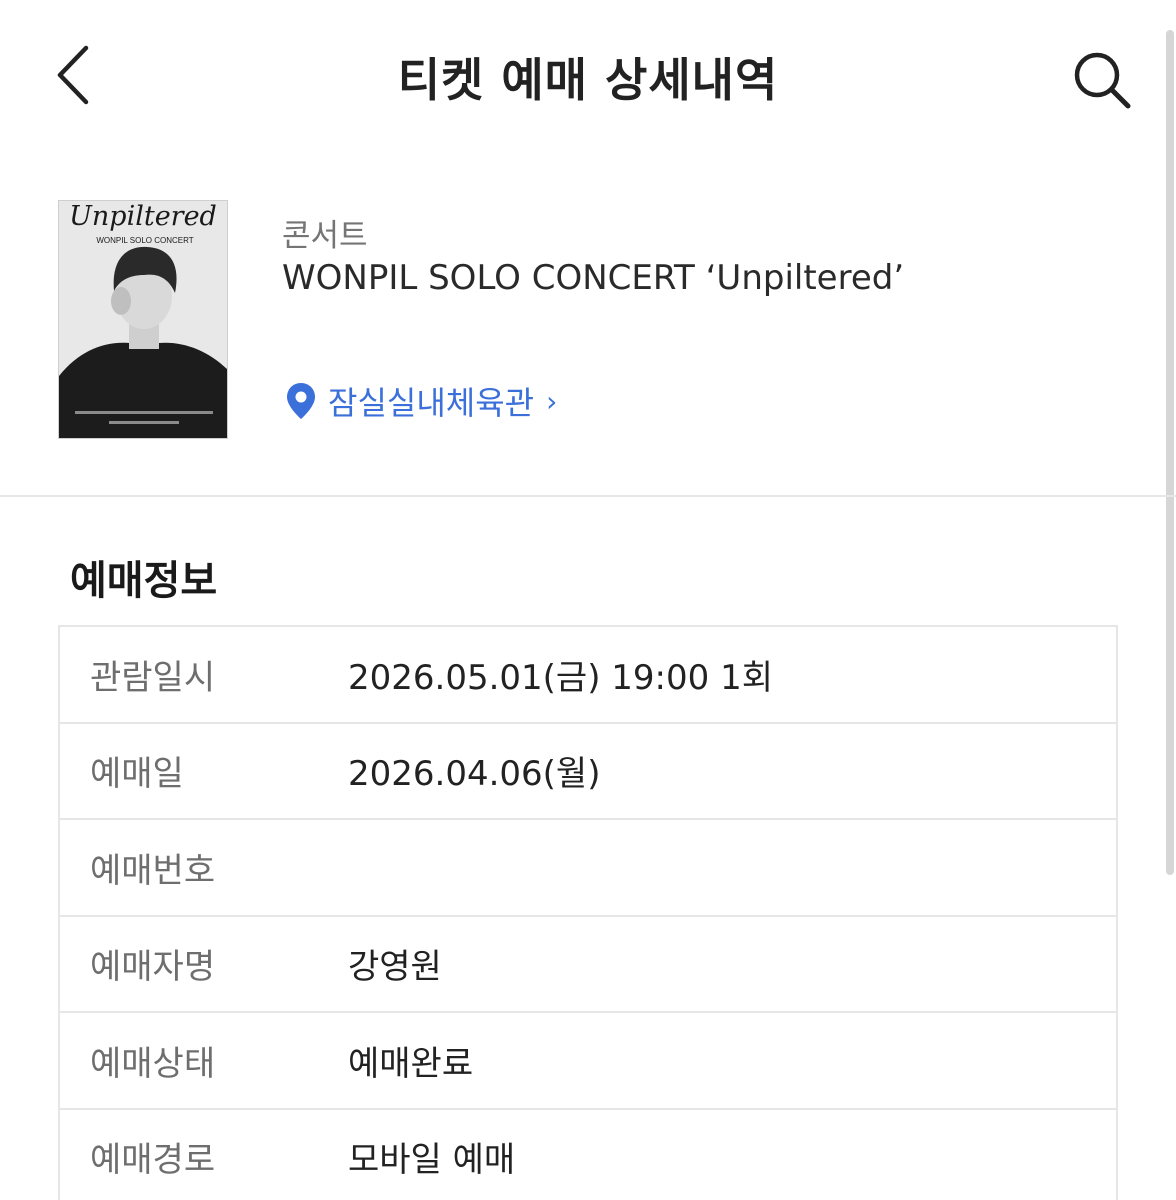  I want to click on header: 티켓 예매 상세내역, so click(588, 75).